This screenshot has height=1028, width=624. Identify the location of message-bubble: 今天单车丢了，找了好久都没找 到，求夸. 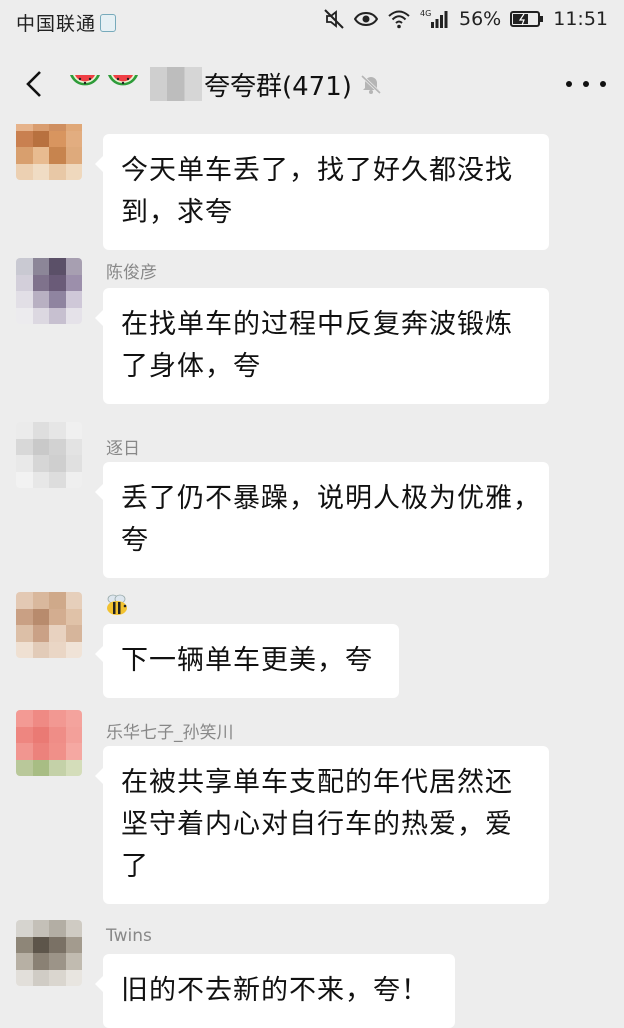
(322, 192).